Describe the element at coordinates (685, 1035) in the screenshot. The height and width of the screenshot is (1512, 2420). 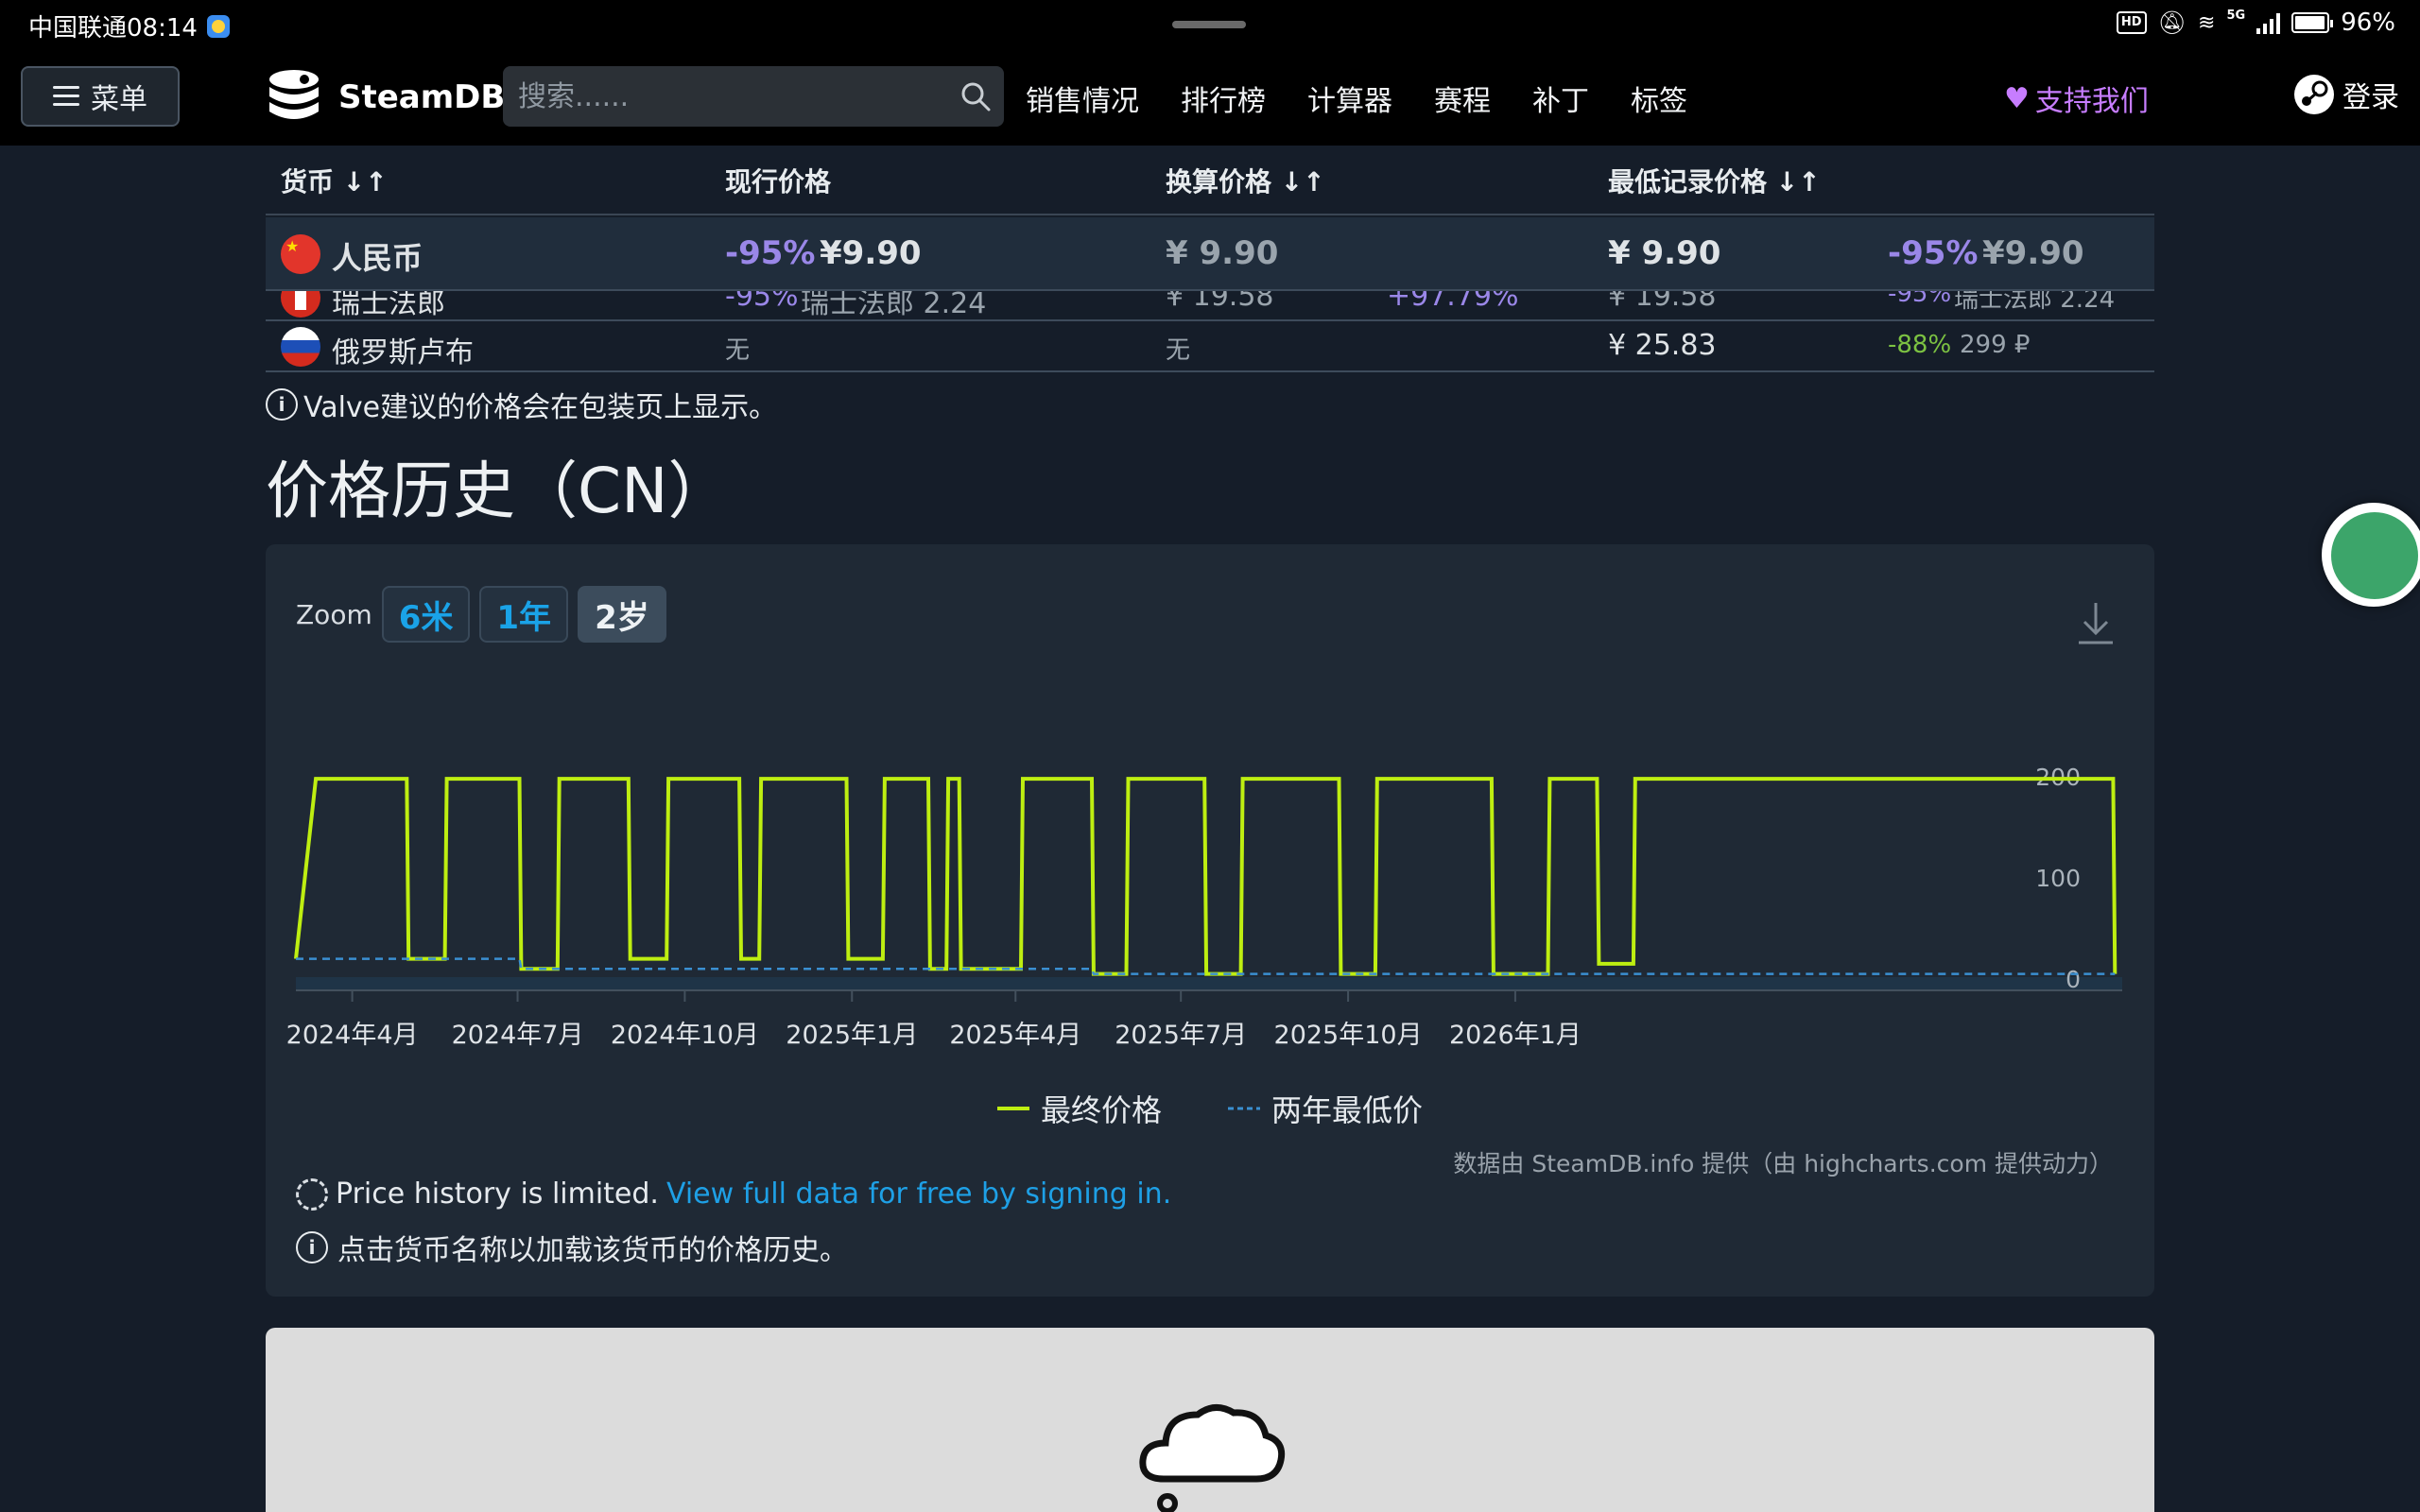
I see `x-tick-label: 2024年10月` at that location.